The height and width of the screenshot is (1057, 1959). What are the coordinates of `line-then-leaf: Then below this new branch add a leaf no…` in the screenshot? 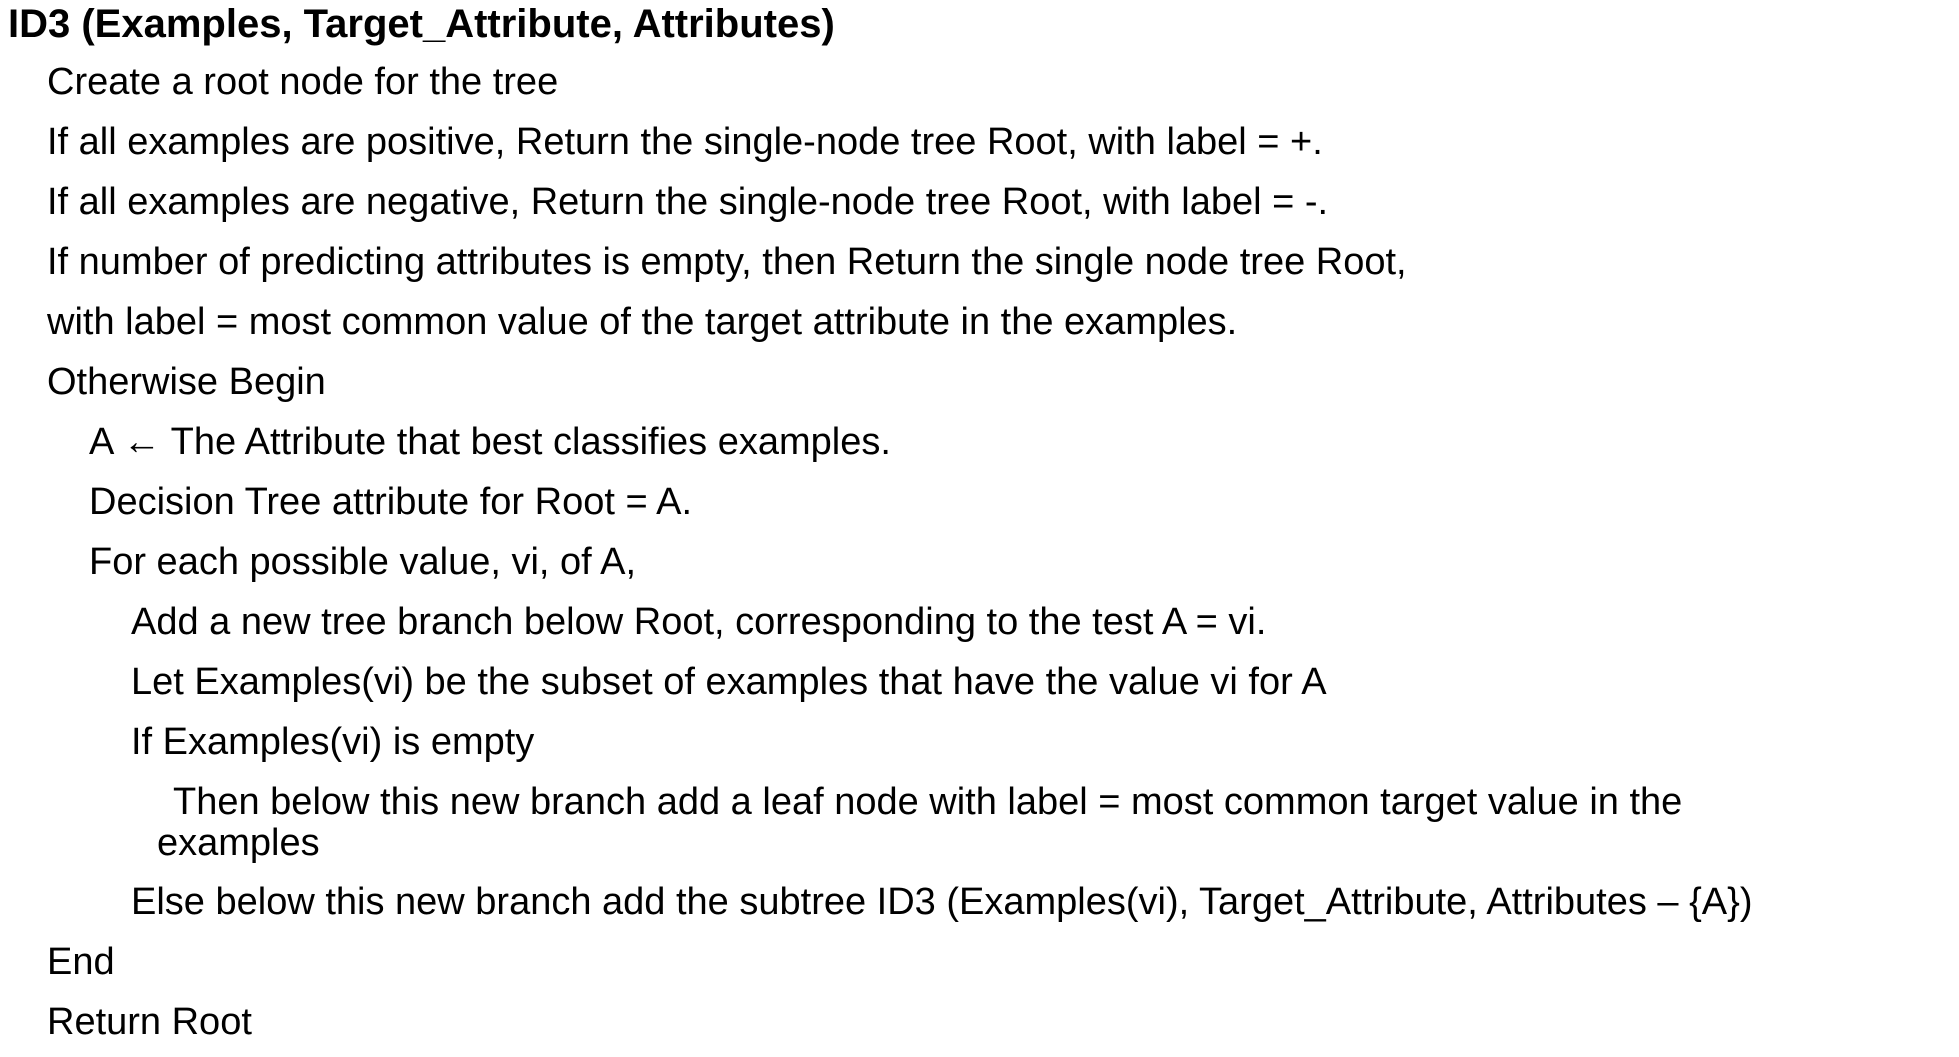 It's located at (928, 802).